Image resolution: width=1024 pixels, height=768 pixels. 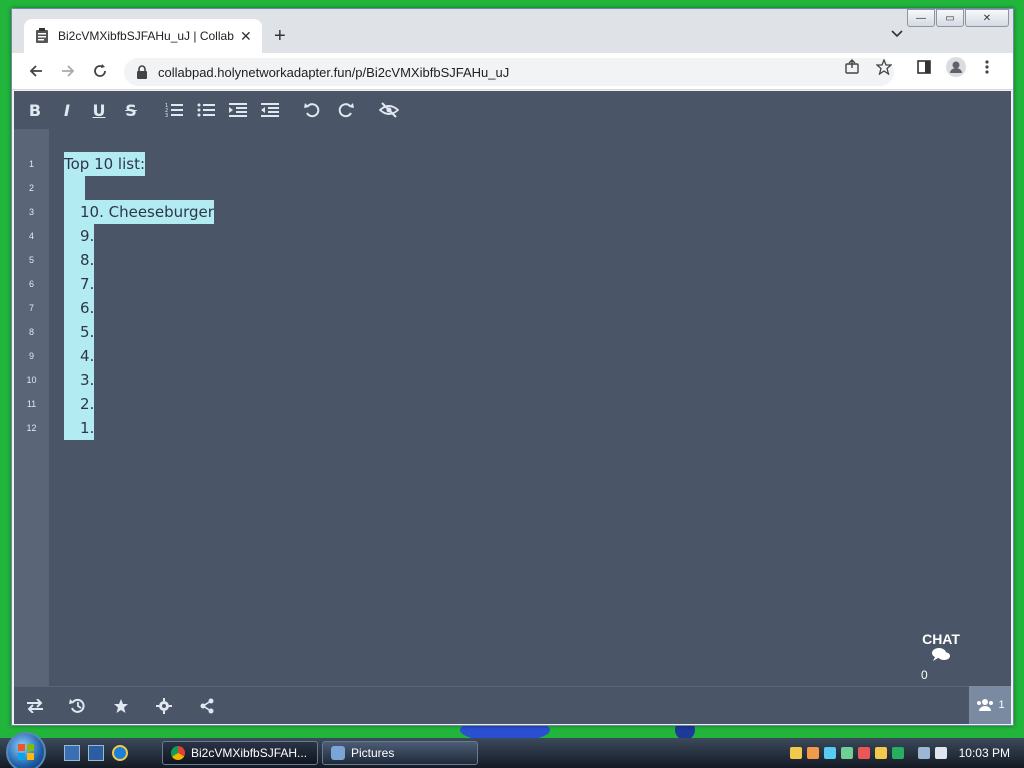 I want to click on taskbar-item-pictures: Pictures, so click(x=400, y=753).